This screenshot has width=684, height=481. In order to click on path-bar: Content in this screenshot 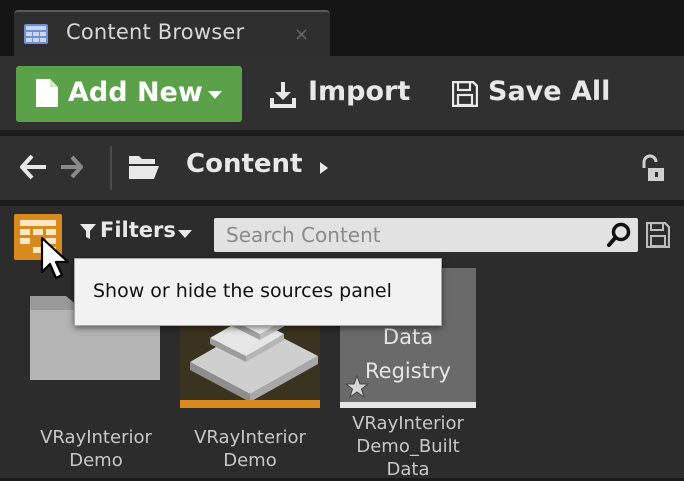, I will do `click(342, 168)`.